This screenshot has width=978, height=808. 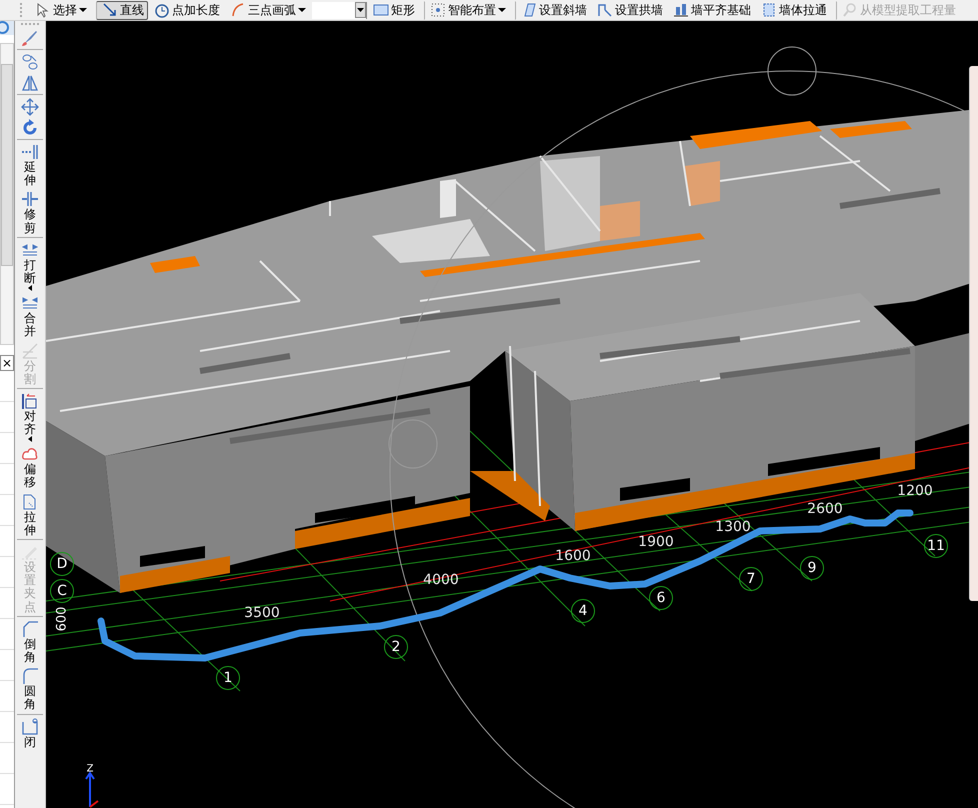 I want to click on dimension-label: 1900, so click(x=656, y=542).